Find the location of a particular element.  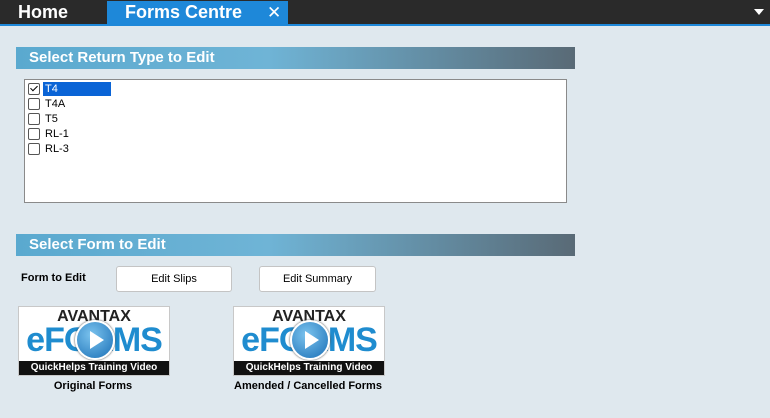

form-to-edit-label: Form to Edit is located at coordinates (53, 278).